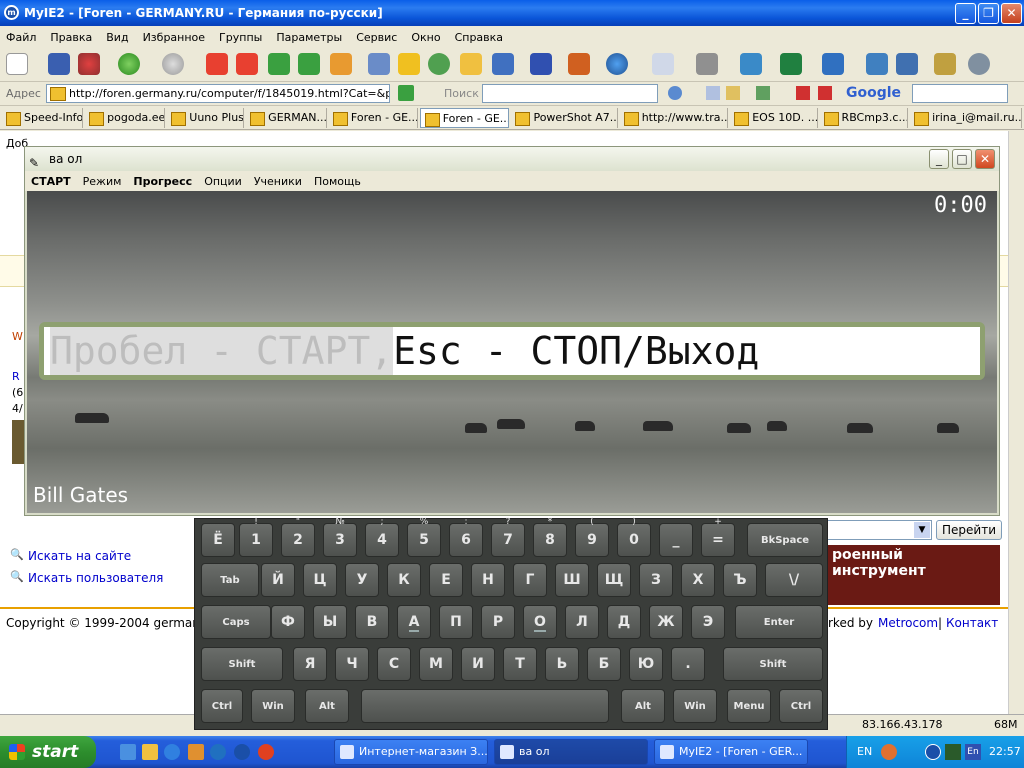 Image resolution: width=1024 pixels, height=768 pixels. What do you see at coordinates (988, 13) in the screenshot?
I see `maximize-button: ❐` at bounding box center [988, 13].